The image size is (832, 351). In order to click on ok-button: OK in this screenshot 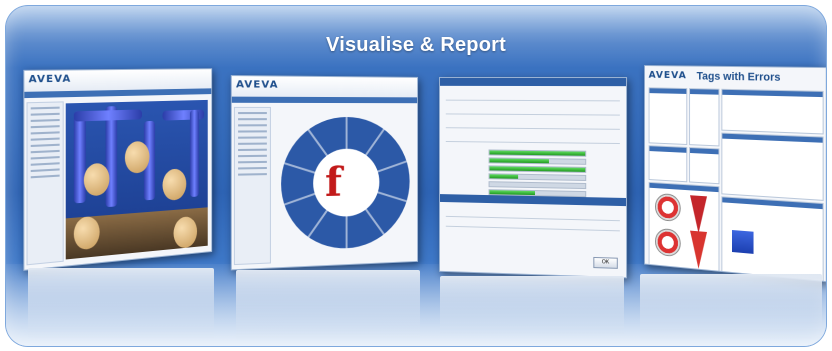, I will do `click(605, 262)`.